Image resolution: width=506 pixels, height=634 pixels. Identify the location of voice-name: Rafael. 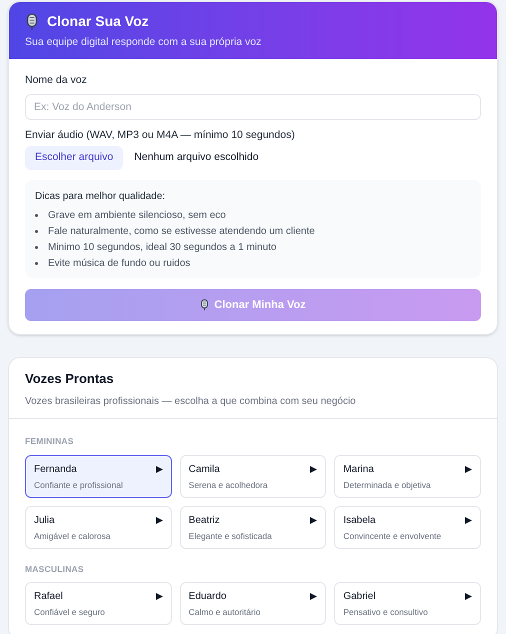
(49, 597).